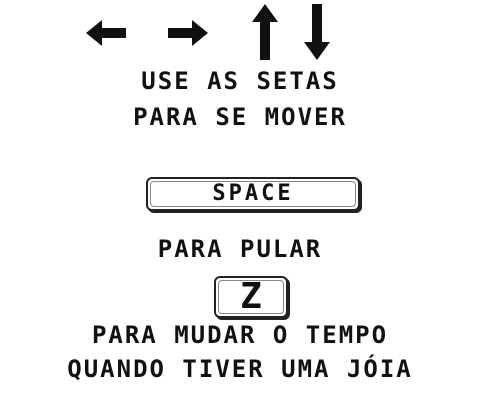 This screenshot has height=420, width=480. Describe the element at coordinates (251, 297) in the screenshot. I see `z-key: Z` at that location.